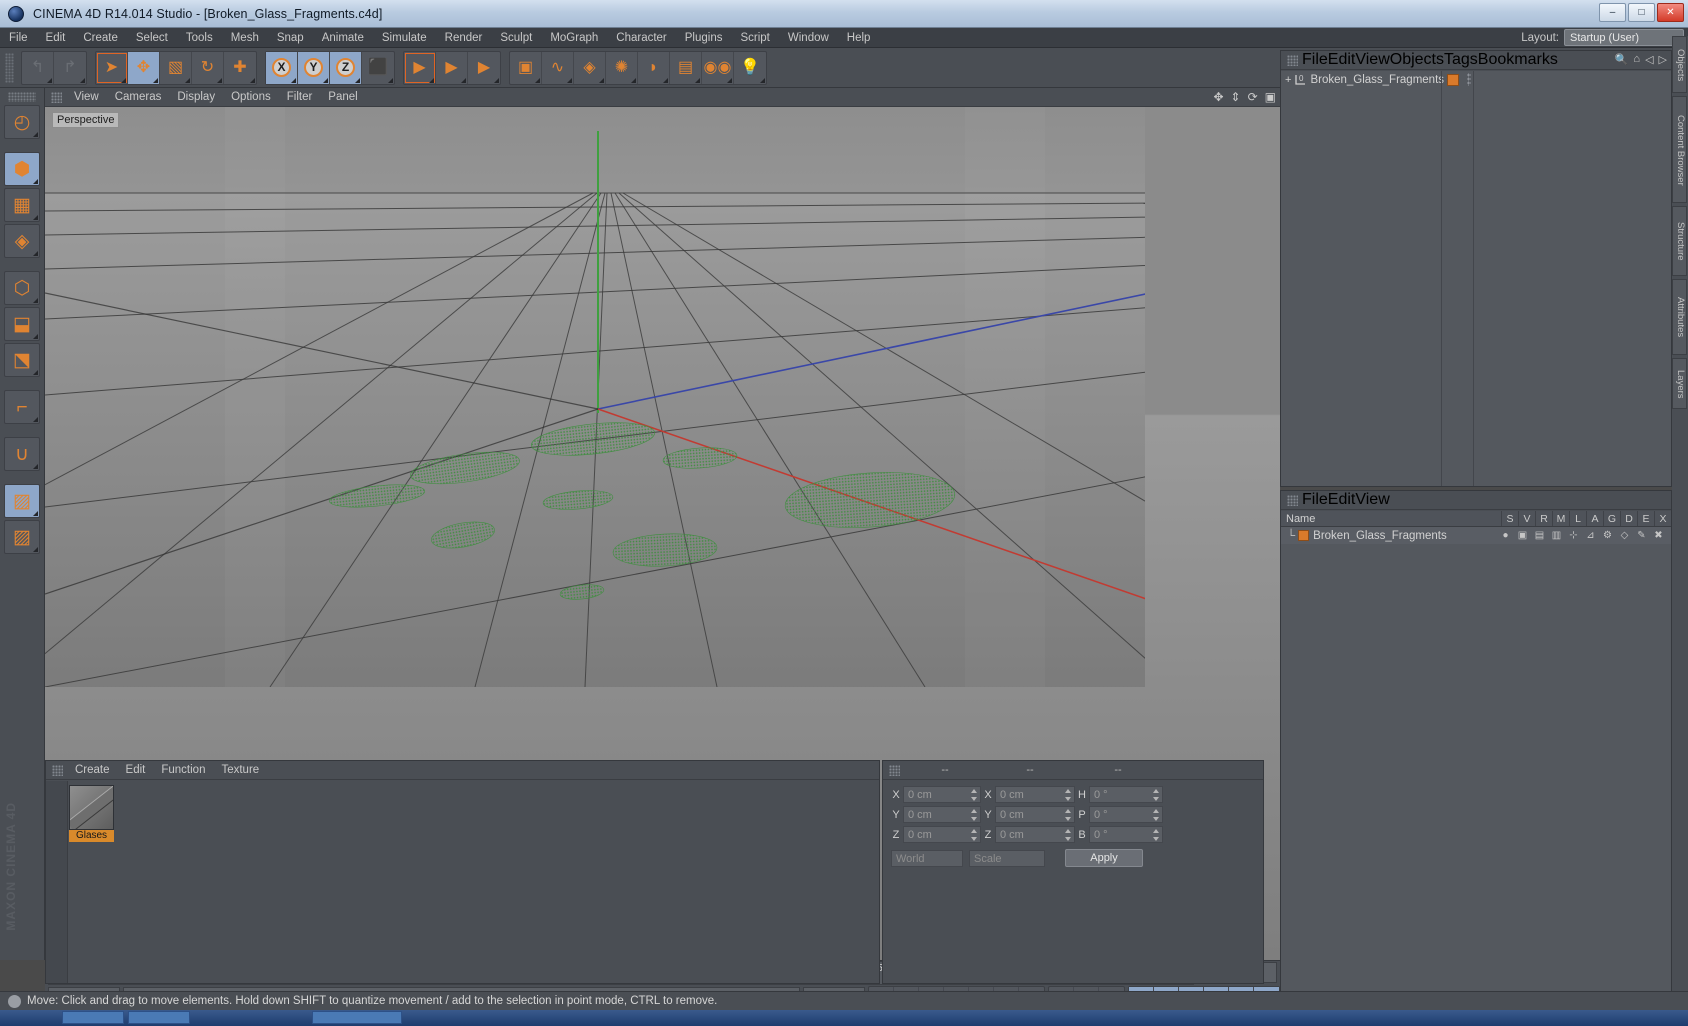 The image size is (1688, 1026). What do you see at coordinates (136, 770) in the screenshot?
I see `material-menu-edit: Edit` at bounding box center [136, 770].